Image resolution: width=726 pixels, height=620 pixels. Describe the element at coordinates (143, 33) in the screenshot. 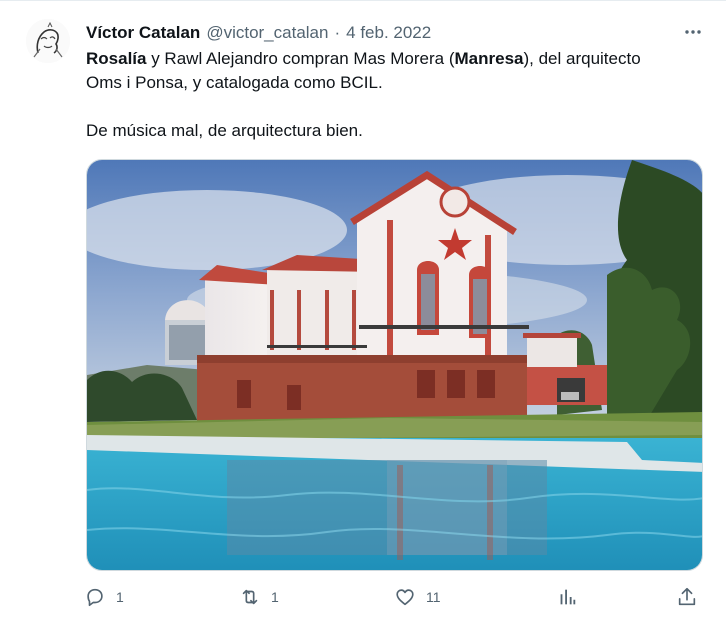

I see `author-name: Víctor Catalan` at that location.